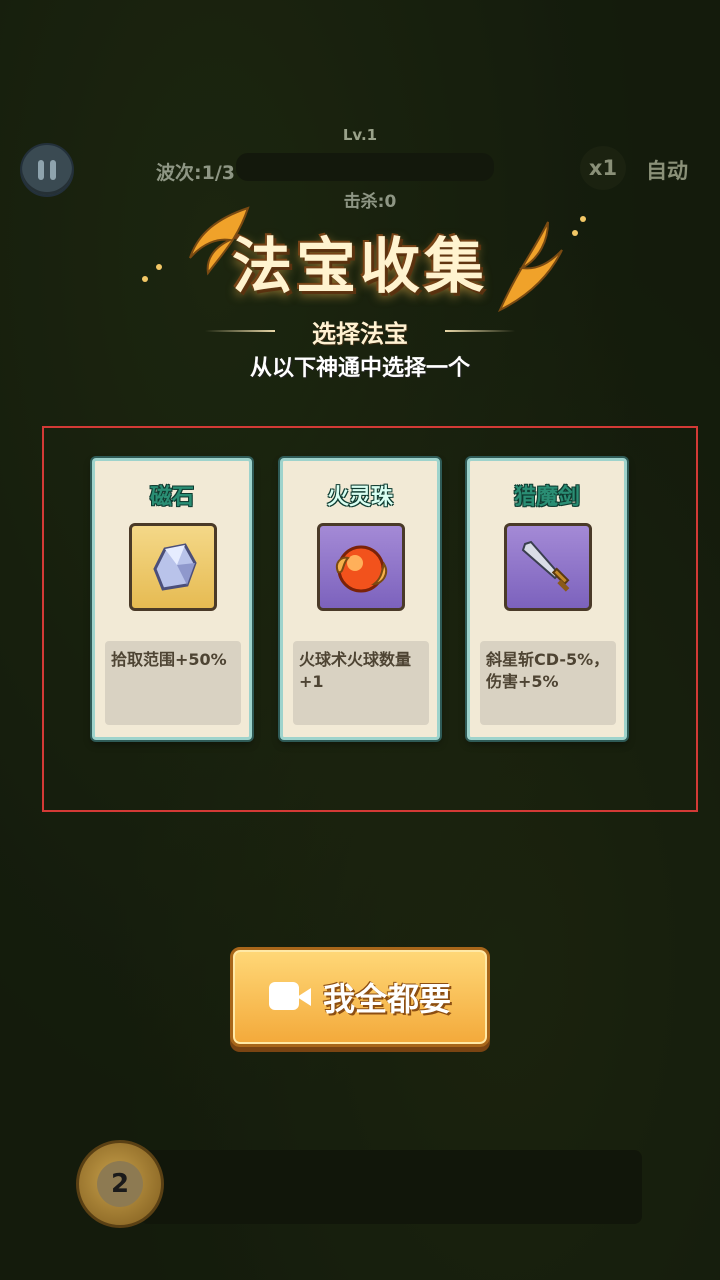  I want to click on card-title: 火灵珠, so click(359, 497).